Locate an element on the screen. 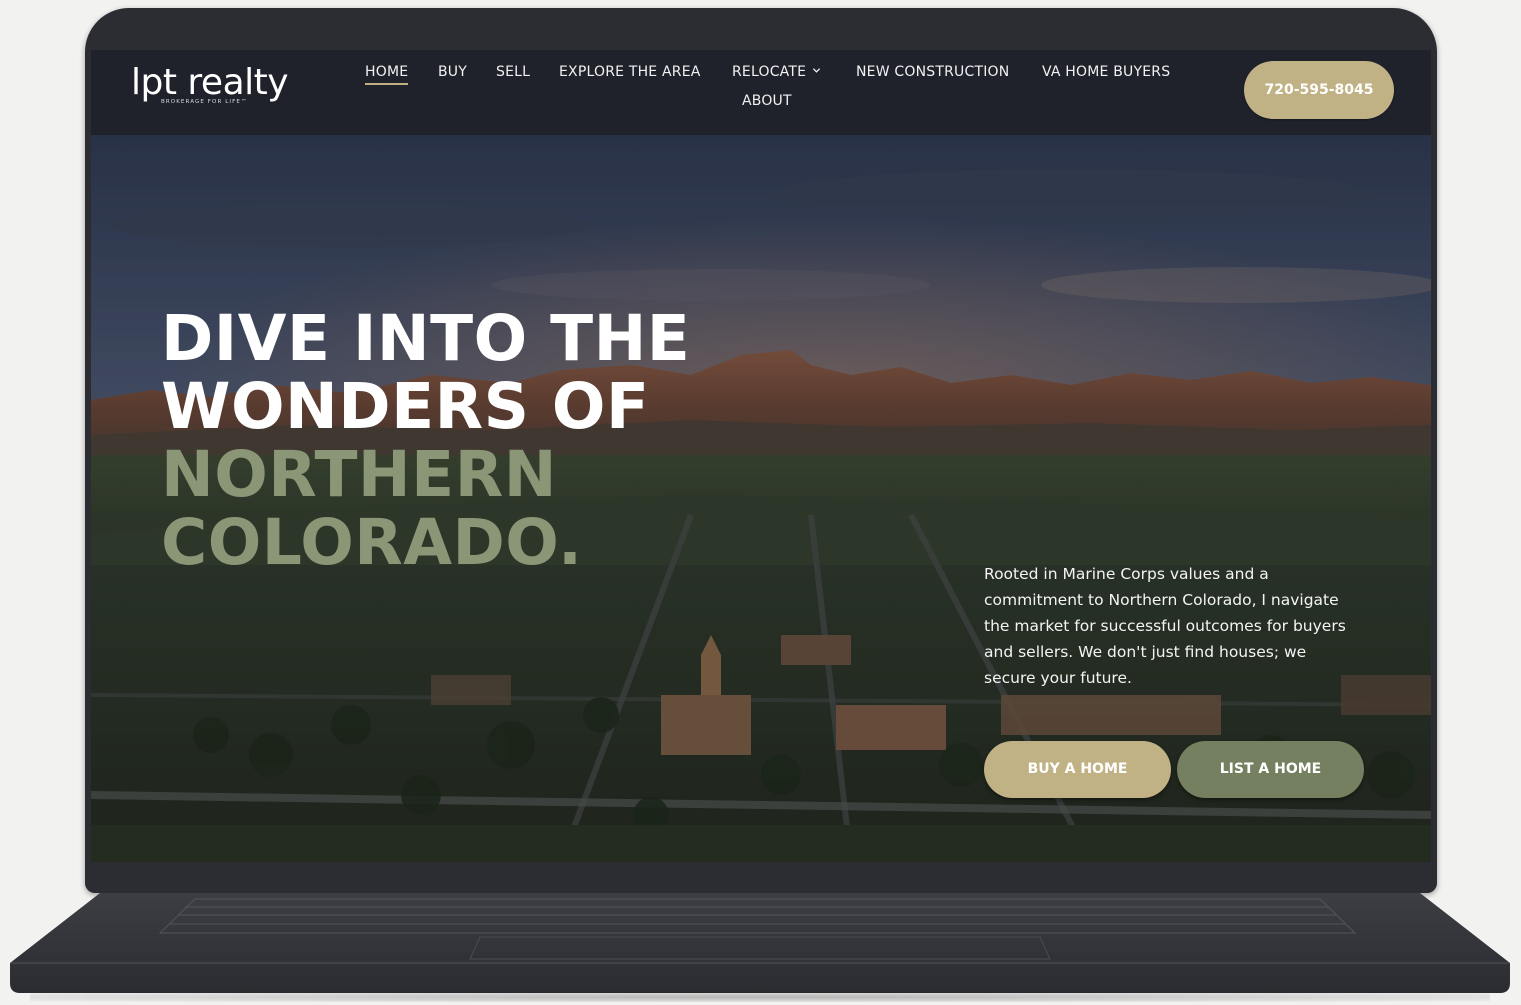 The image size is (1521, 1005). nav-item-home: HOME is located at coordinates (387, 74).